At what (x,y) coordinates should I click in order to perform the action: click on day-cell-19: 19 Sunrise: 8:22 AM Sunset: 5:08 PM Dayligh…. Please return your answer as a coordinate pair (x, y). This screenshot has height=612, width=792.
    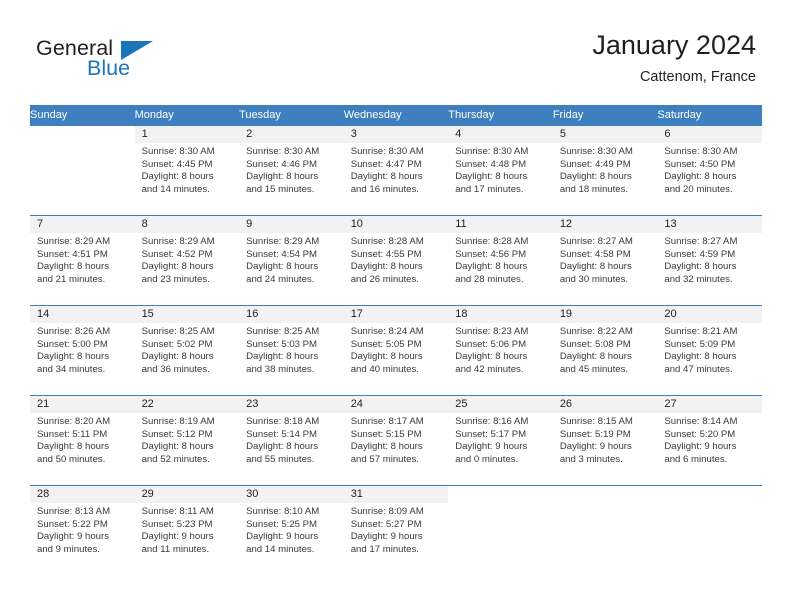
    Looking at the image, I should click on (605, 350).